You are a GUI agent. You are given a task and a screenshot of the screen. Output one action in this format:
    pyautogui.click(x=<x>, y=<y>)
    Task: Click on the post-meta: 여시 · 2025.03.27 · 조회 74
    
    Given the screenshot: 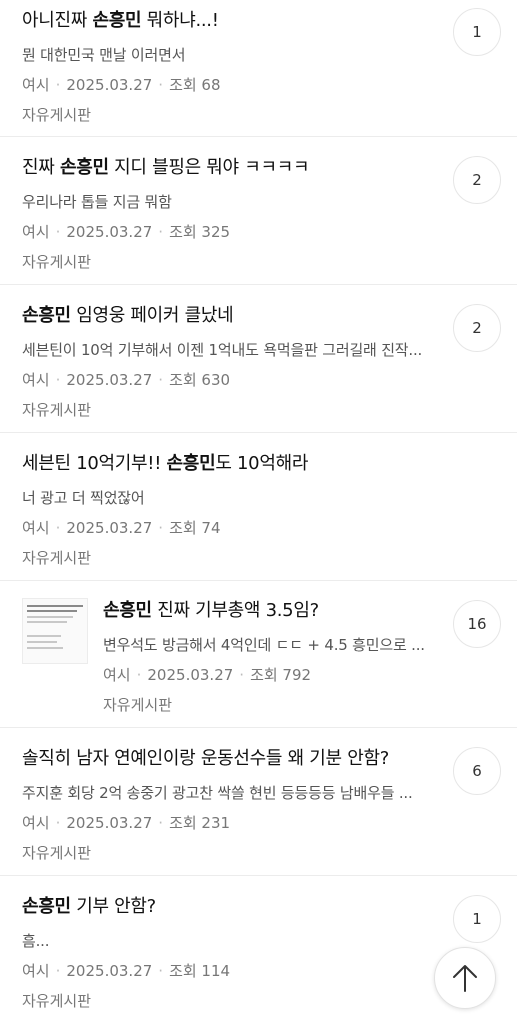 What is the action you would take?
    pyautogui.click(x=224, y=528)
    